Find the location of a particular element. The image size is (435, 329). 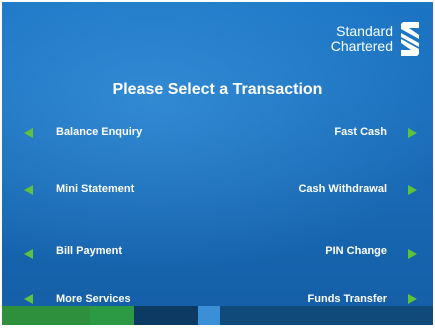

brand-color-strip is located at coordinates (217, 315).